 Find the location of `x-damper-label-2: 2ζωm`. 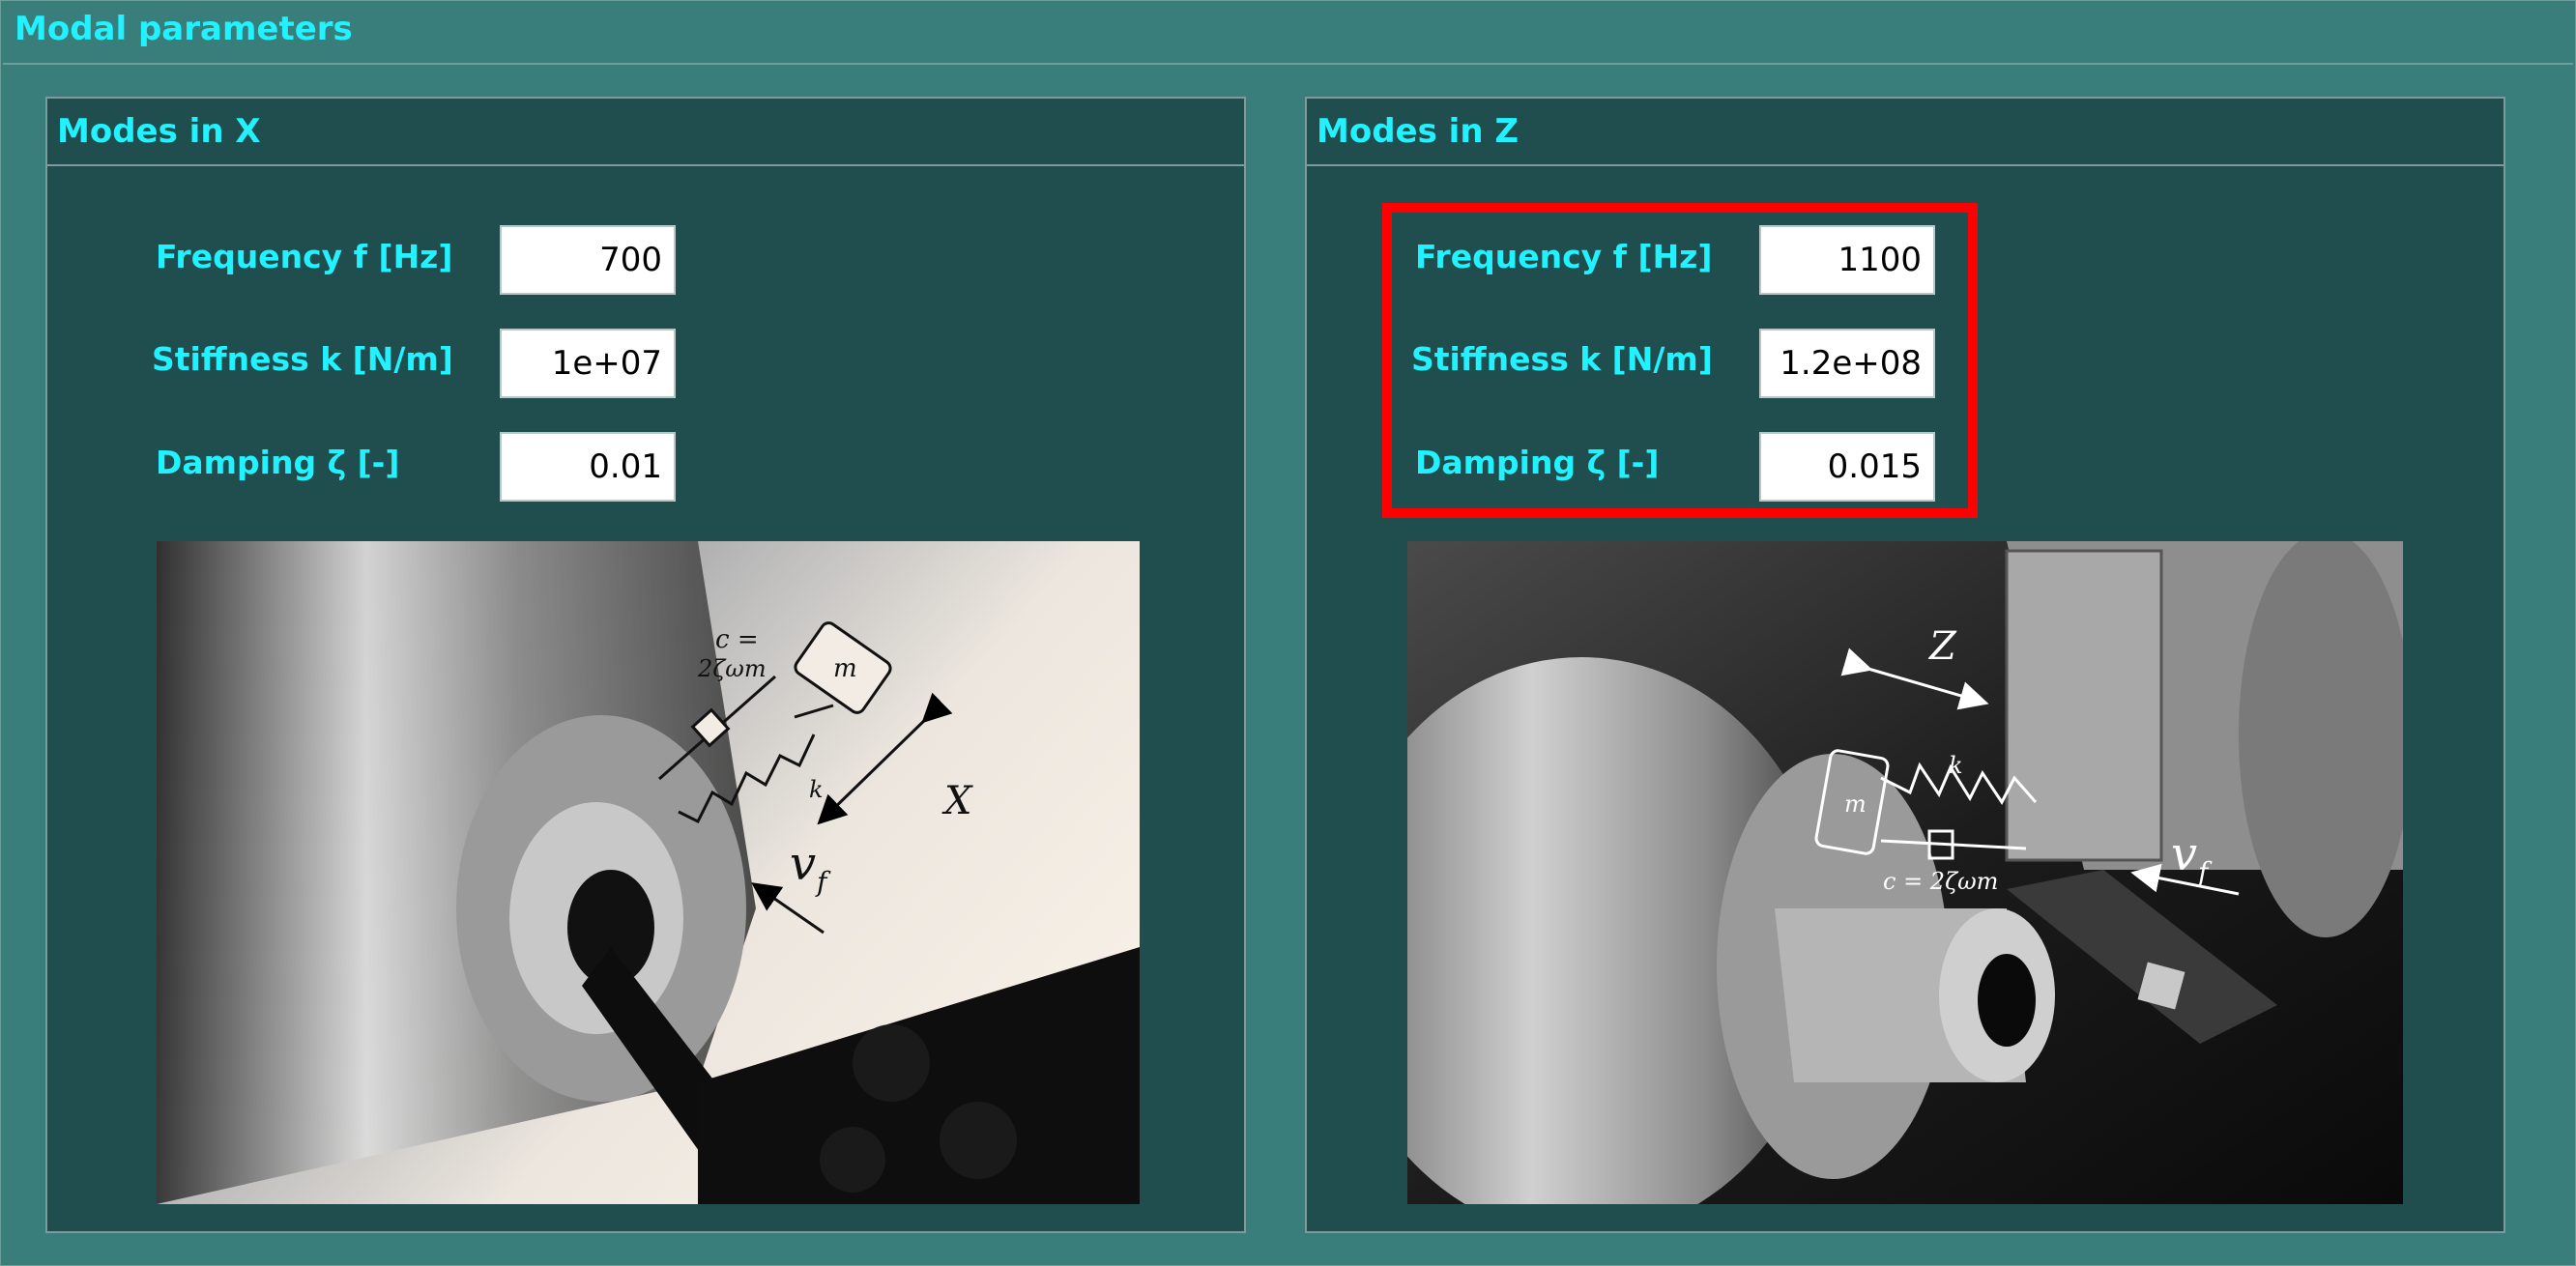

x-damper-label-2: 2ζωm is located at coordinates (732, 669).